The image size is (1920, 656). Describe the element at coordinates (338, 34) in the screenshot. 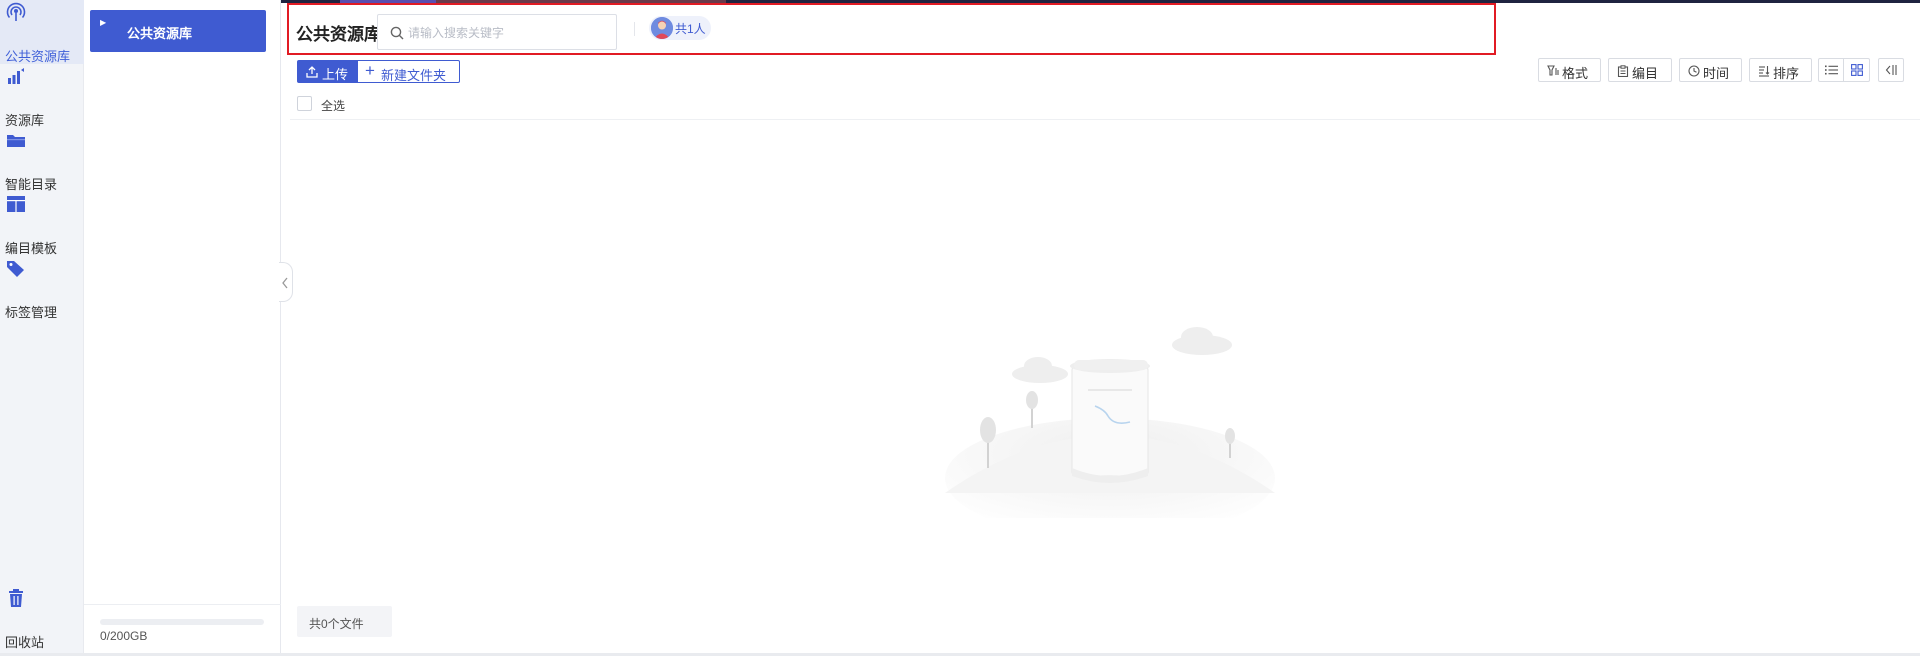

I see `page-title: 公共资源库` at that location.